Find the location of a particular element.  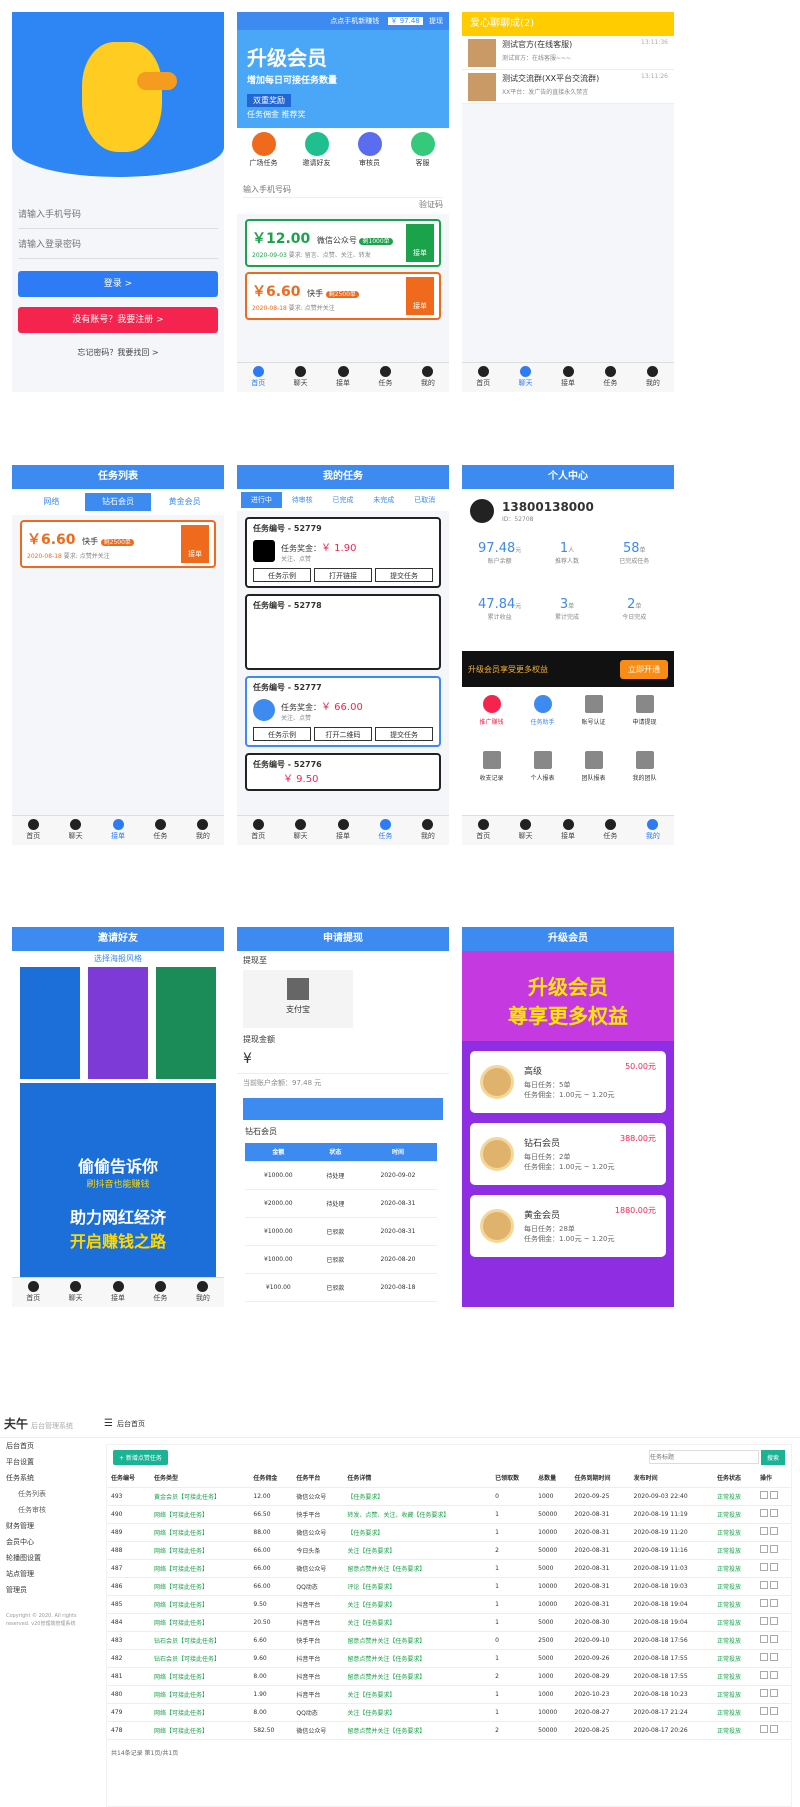

square-task-icon: 广场任务 is located at coordinates (263, 154).